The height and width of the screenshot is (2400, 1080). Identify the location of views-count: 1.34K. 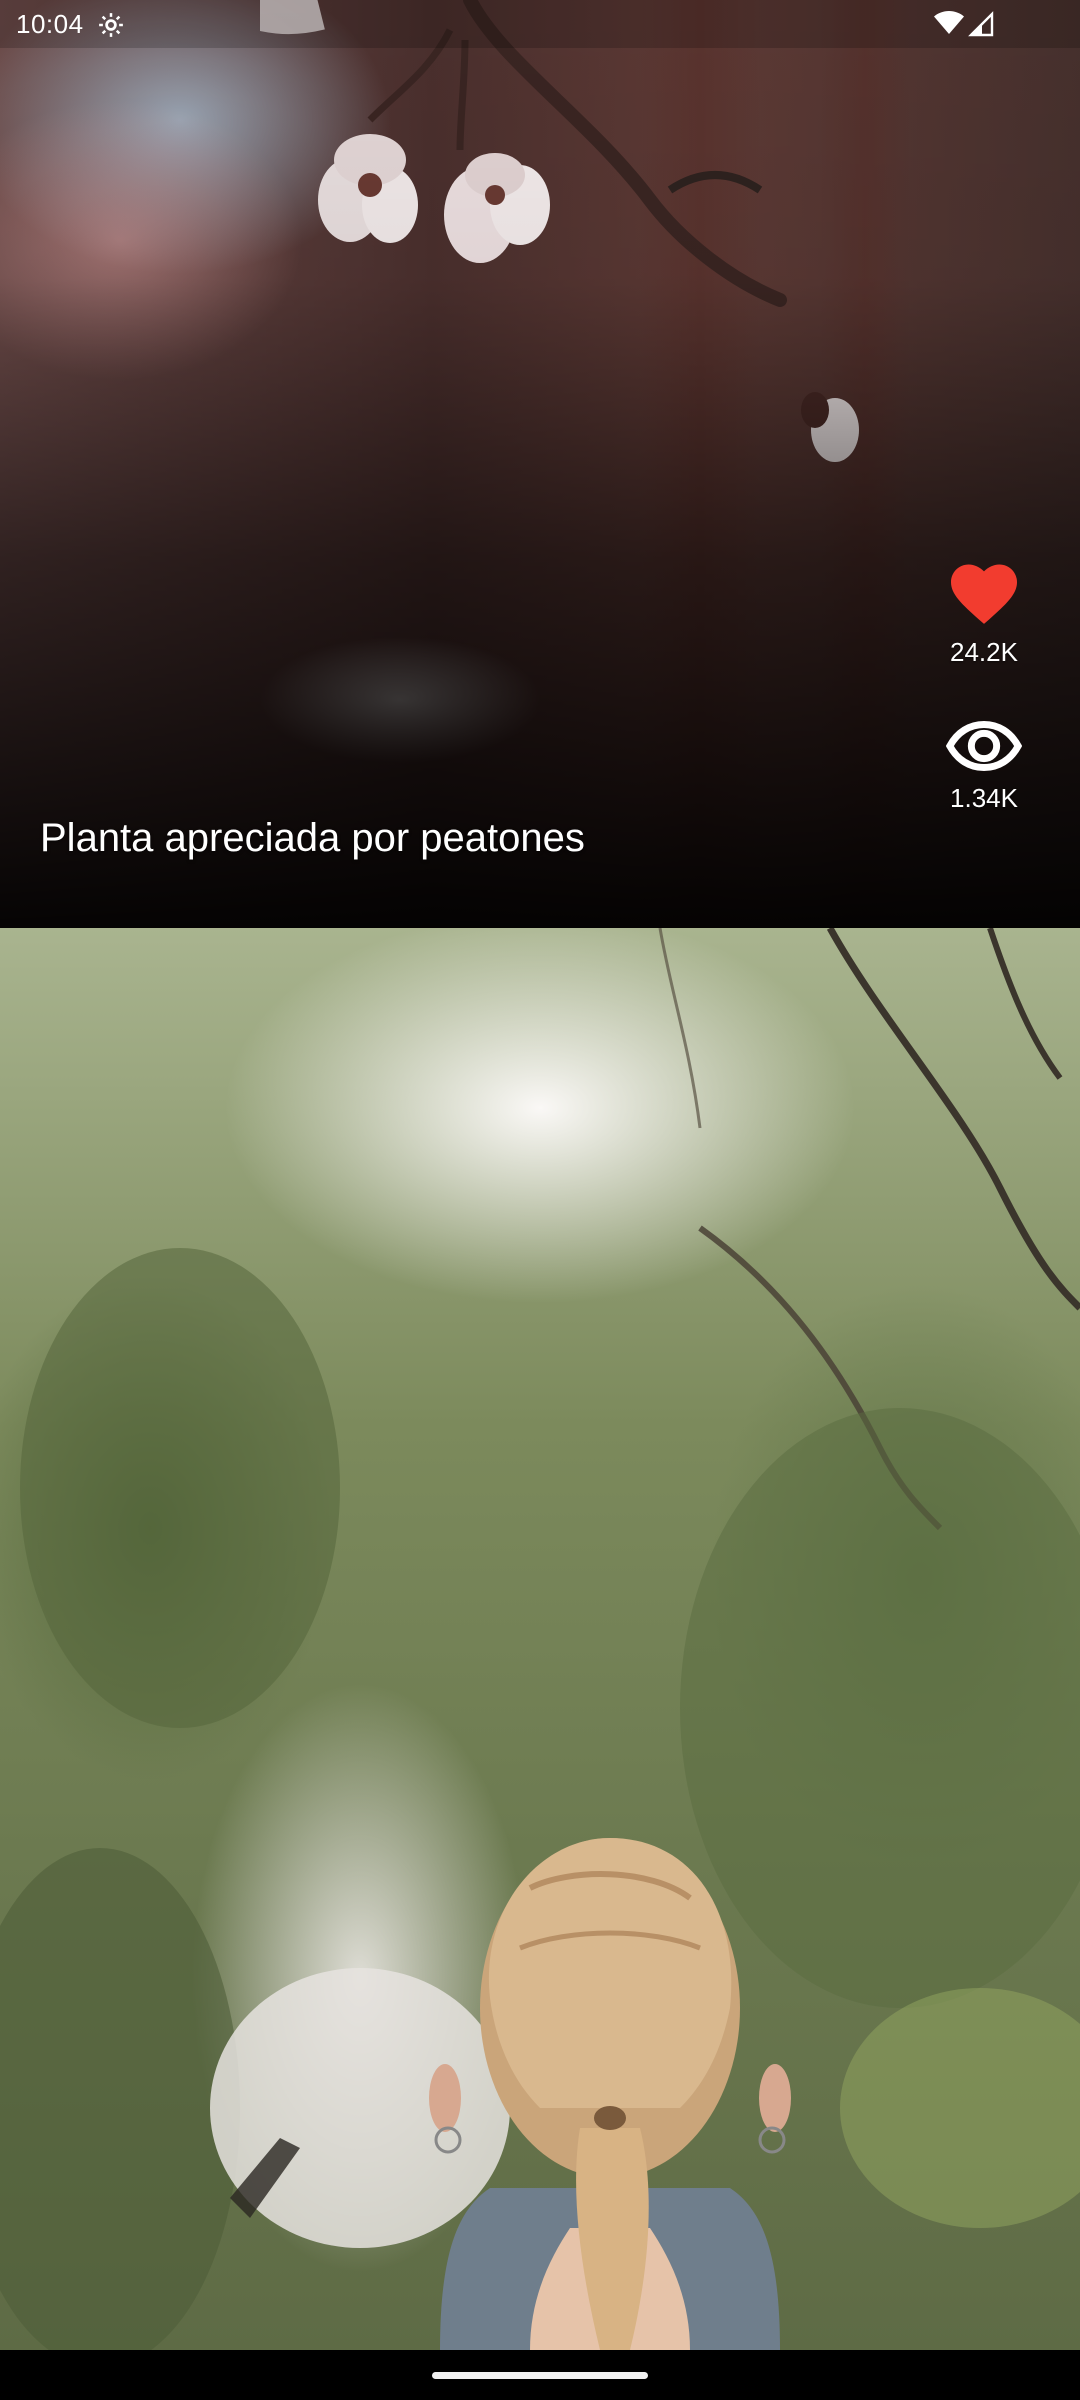
(984, 798).